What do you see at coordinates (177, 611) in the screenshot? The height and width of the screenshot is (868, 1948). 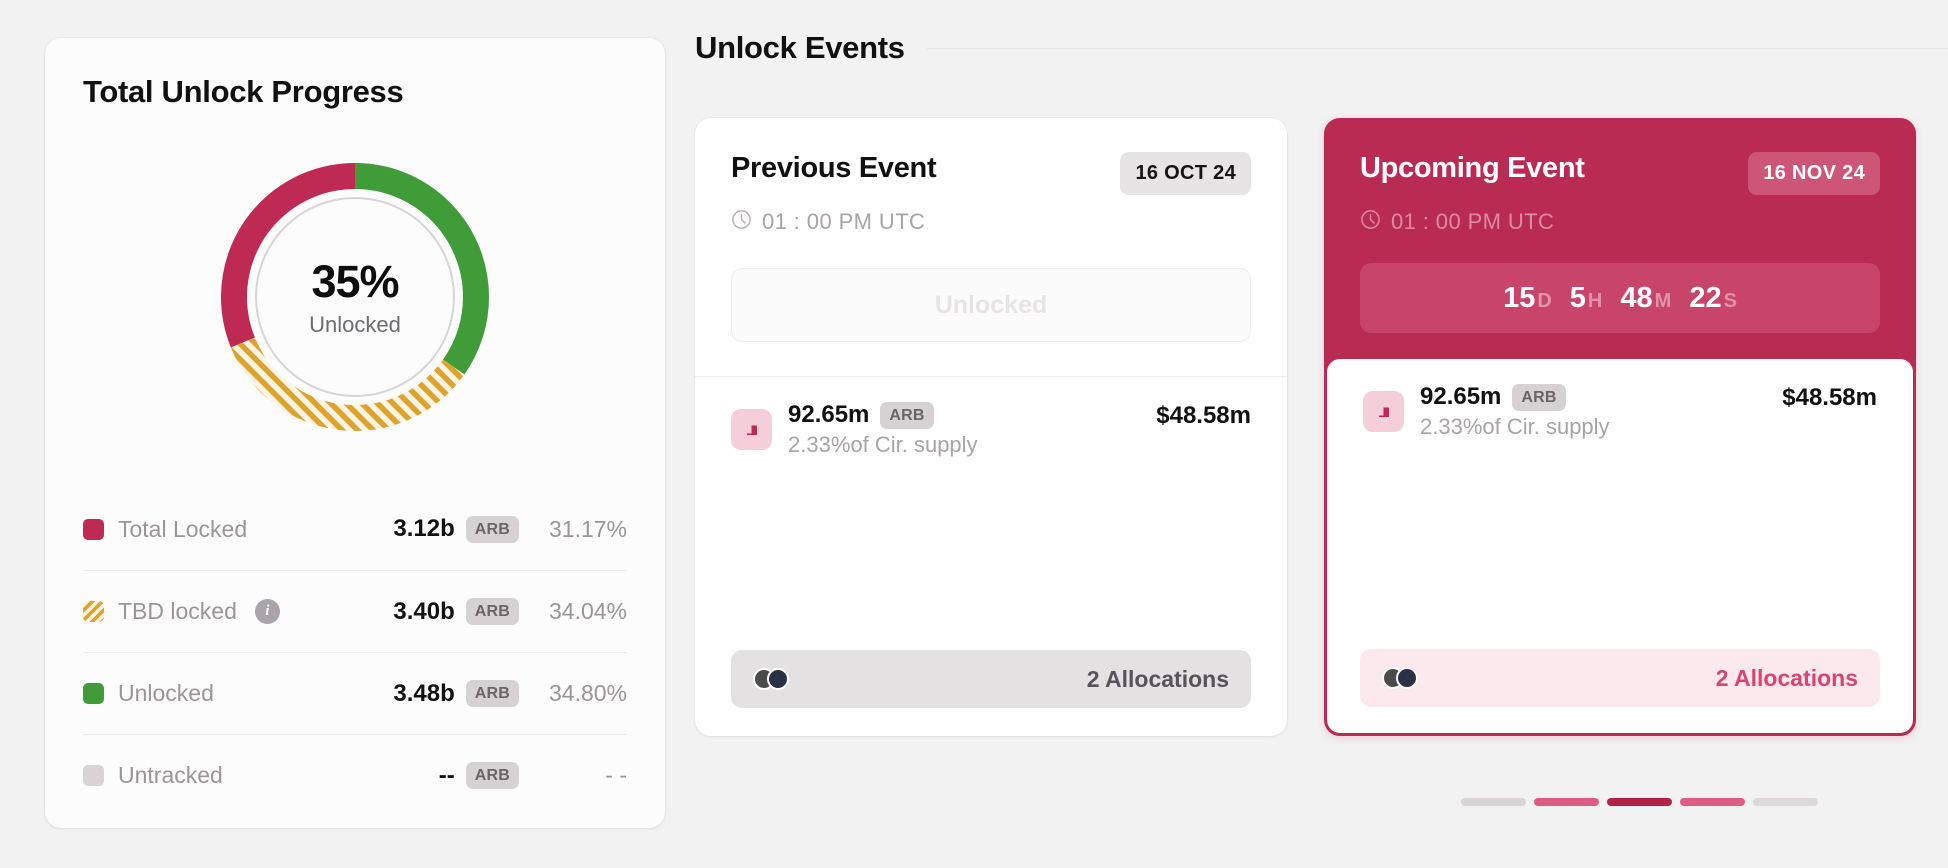 I see `legend-label: TBD locked` at bounding box center [177, 611].